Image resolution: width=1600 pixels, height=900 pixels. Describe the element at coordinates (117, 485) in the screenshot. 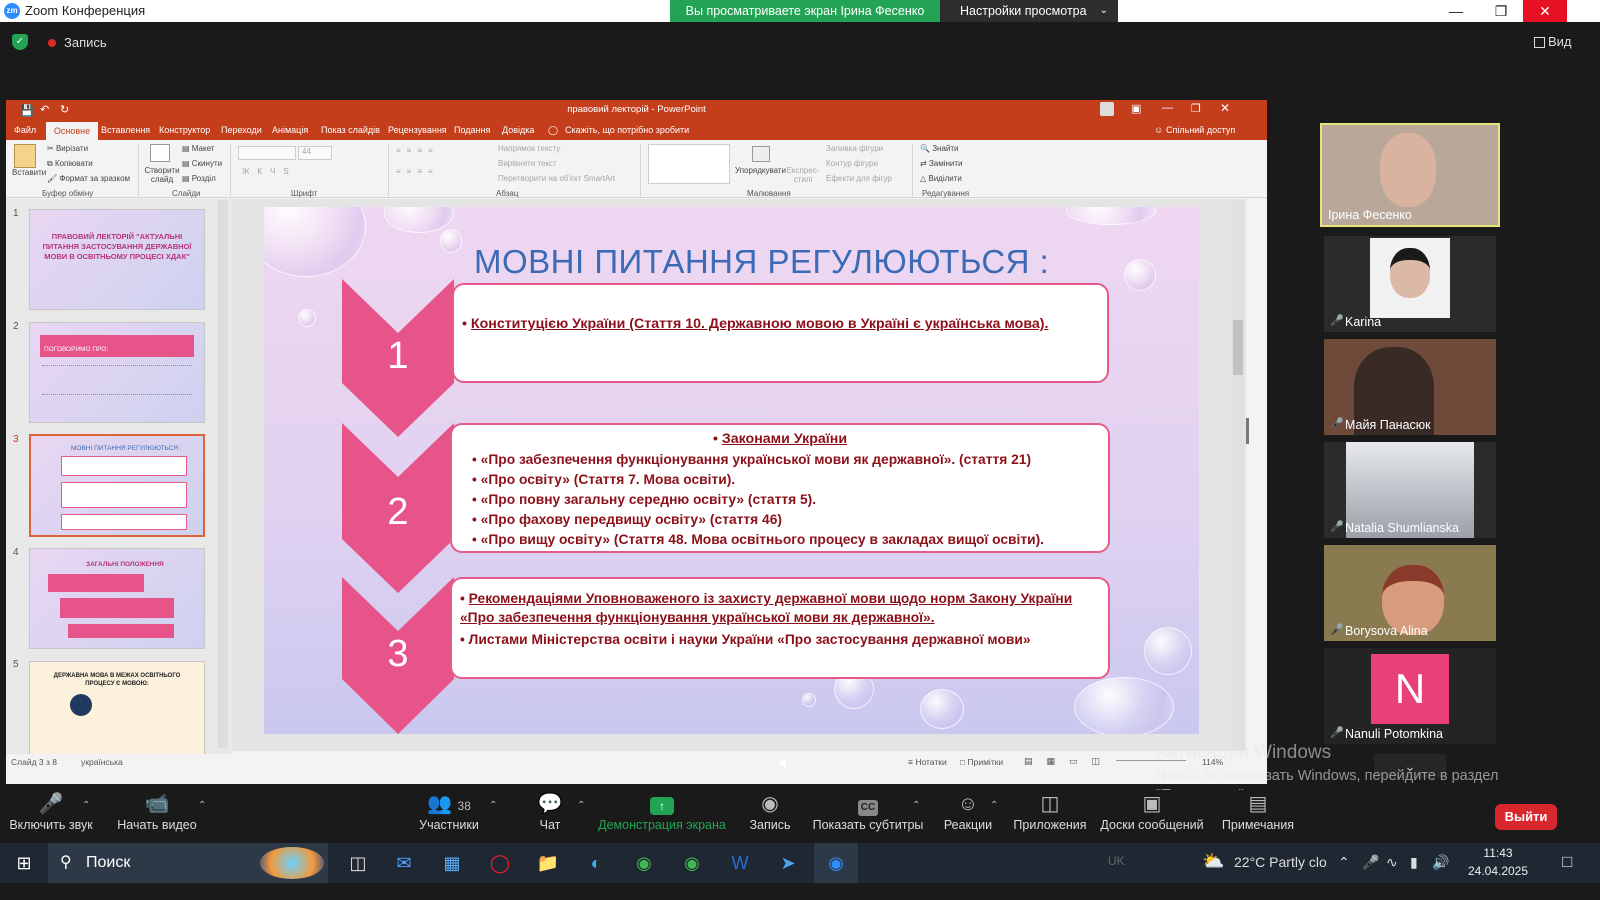

I see `slide-thumbnail-3: МОВНІ ПИТАННЯ РЕГУЛЮЮТЬСЯ :` at that location.